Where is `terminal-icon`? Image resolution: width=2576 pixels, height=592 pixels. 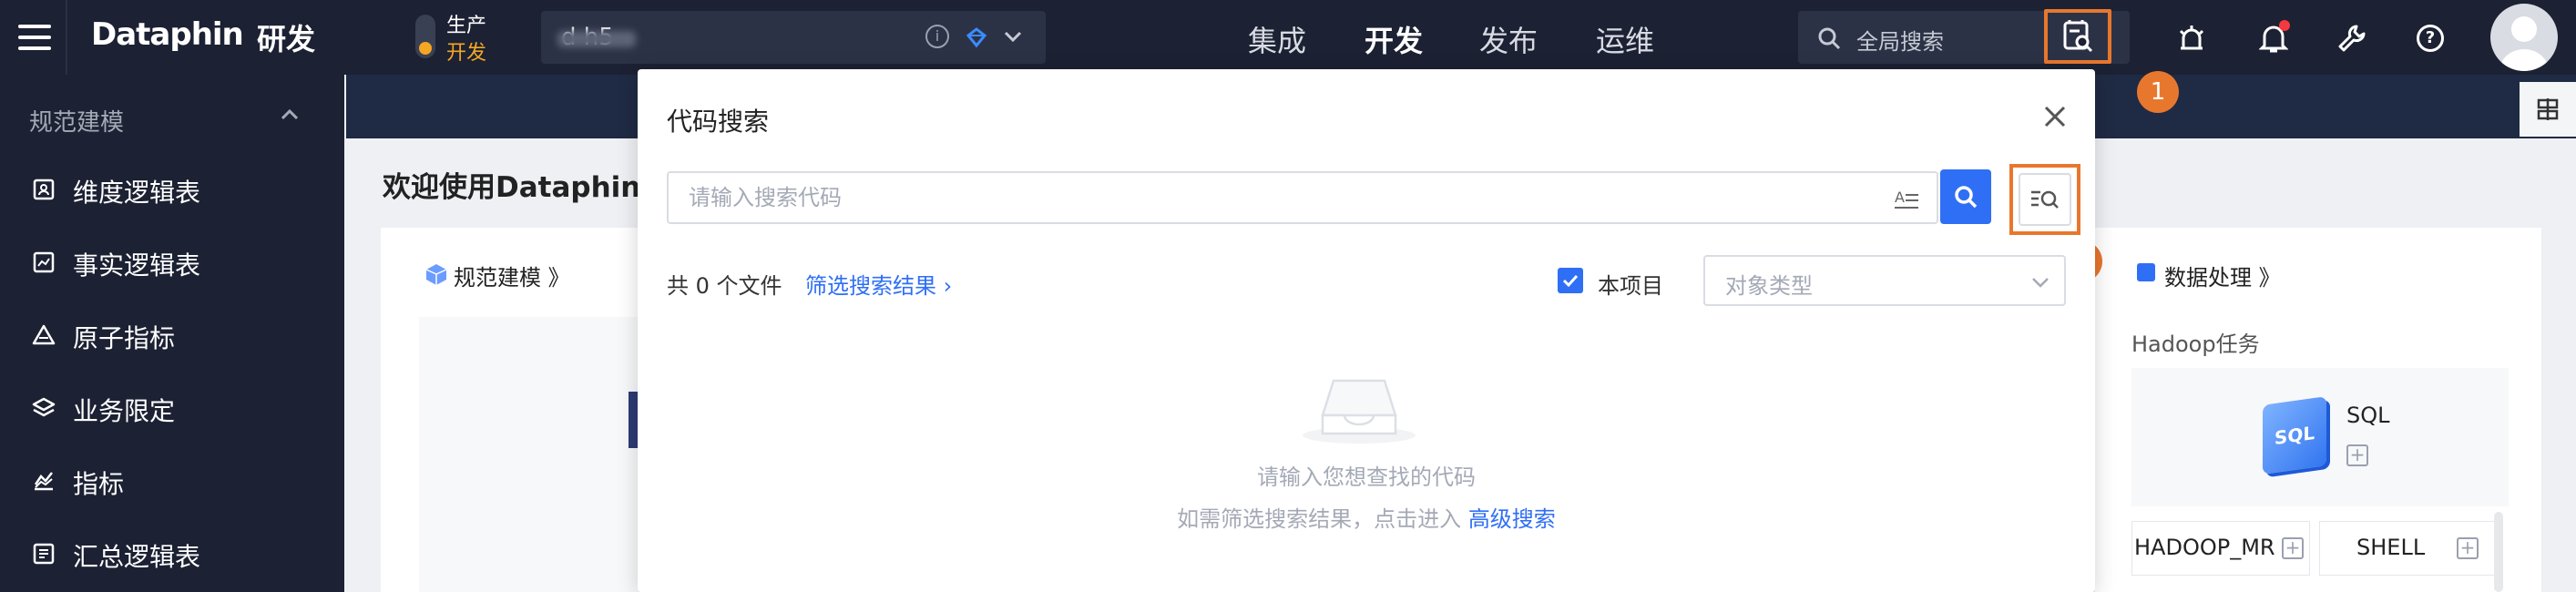 terminal-icon is located at coordinates (2146, 272).